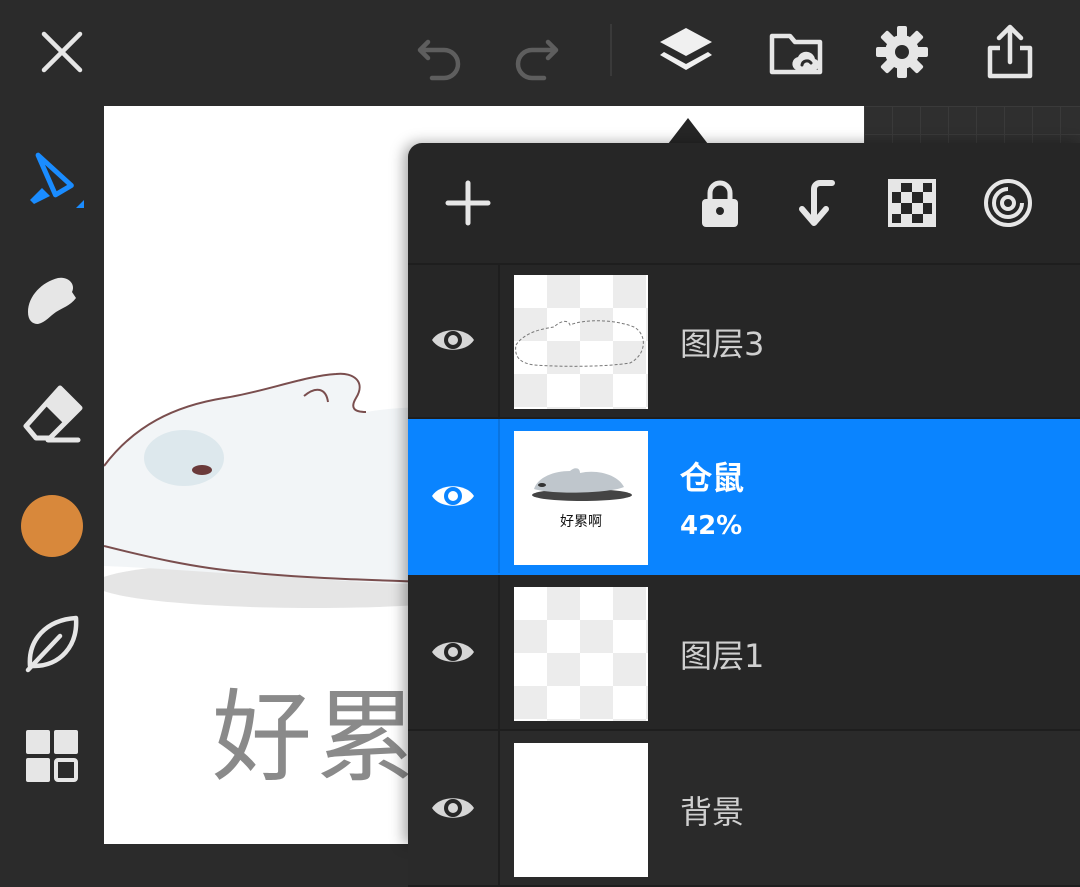 This screenshot has width=1080, height=887. I want to click on leaf-icon, so click(52, 644).